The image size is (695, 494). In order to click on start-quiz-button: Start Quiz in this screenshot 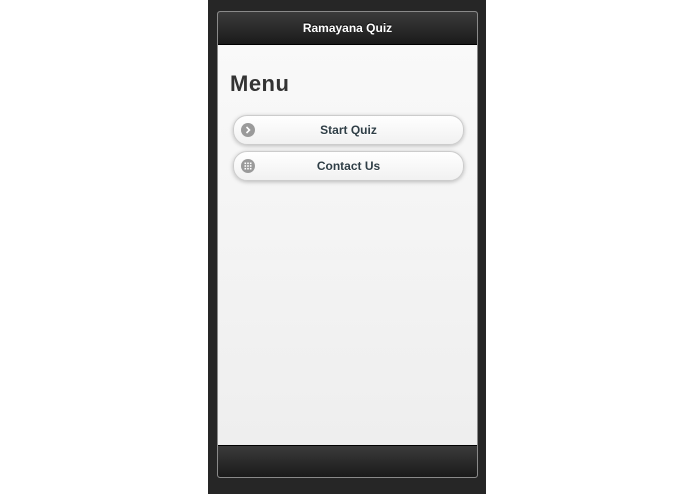, I will do `click(348, 130)`.